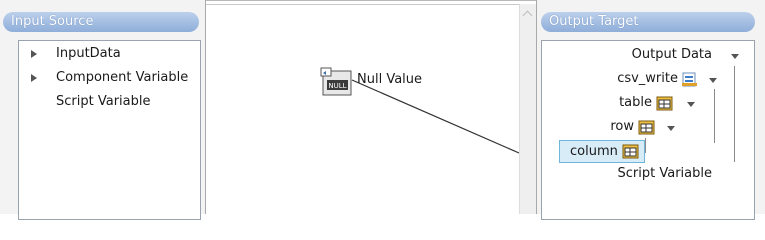  I want to click on output-target-header: Output Target, so click(648, 22).